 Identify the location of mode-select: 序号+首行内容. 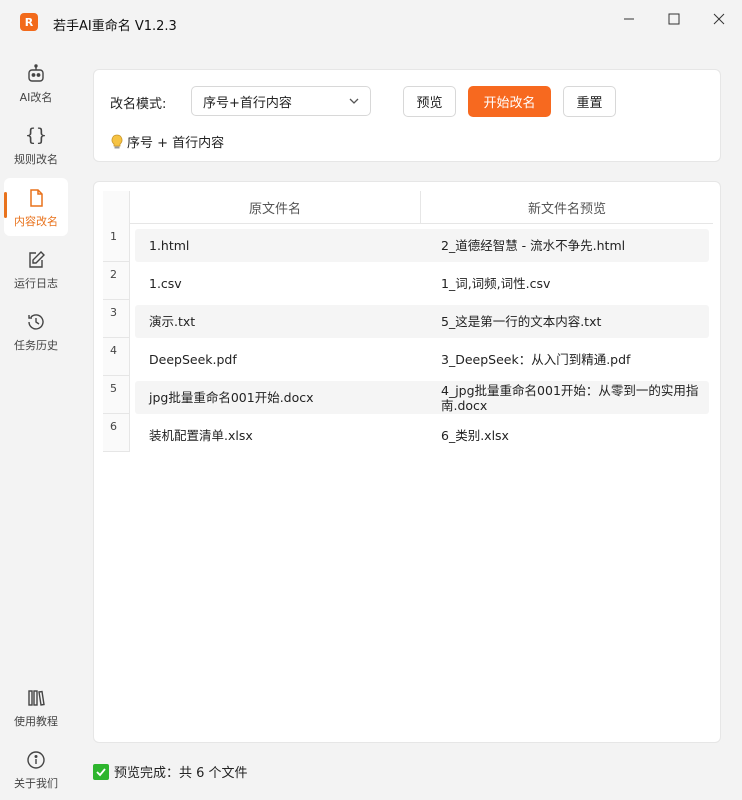
(281, 101).